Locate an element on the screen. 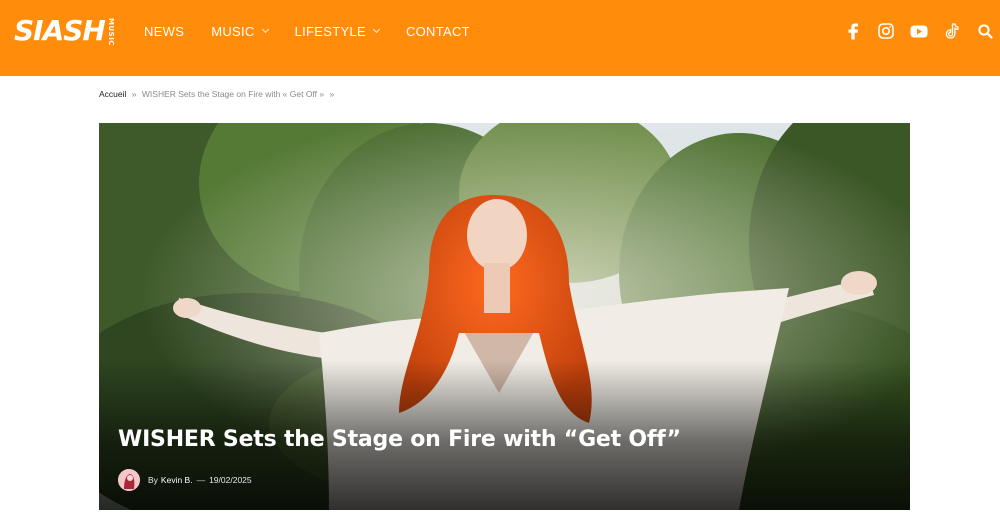 This screenshot has width=1000, height=527. search-icon is located at coordinates (985, 31).